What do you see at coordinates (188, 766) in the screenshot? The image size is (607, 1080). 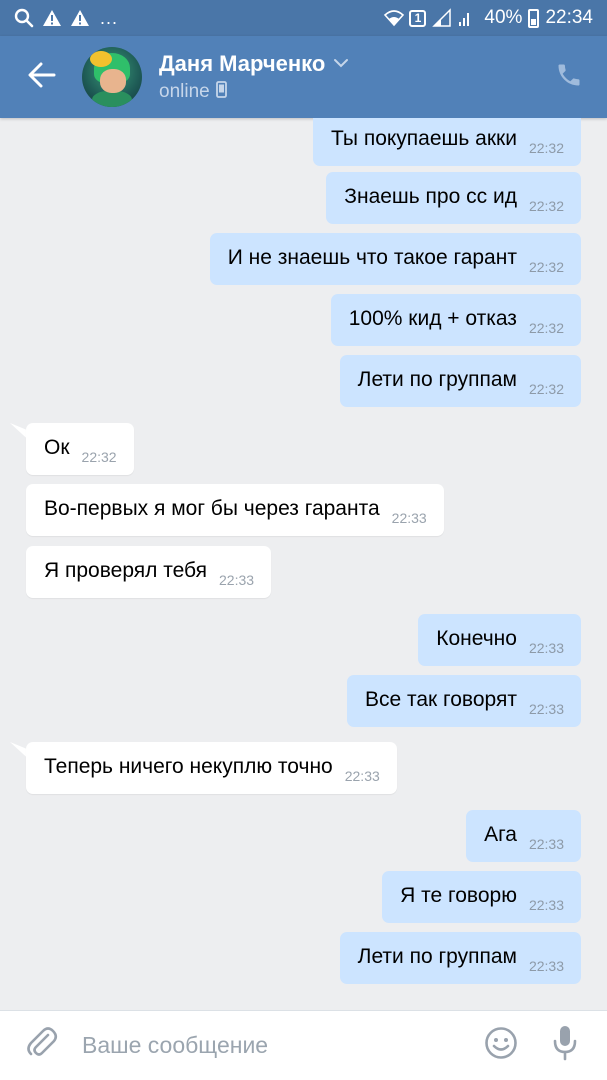 I see `message-text: Теперь ничего некуплю точно` at bounding box center [188, 766].